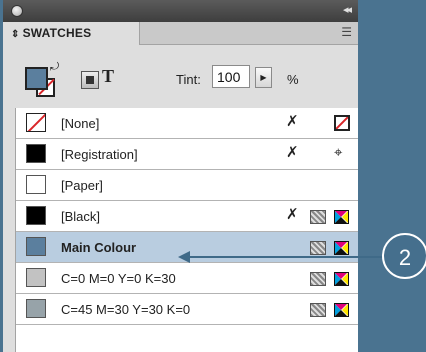 Image resolution: width=426 pixels, height=352 pixels. Describe the element at coordinates (293, 79) in the screenshot. I see `percent-label: %` at that location.